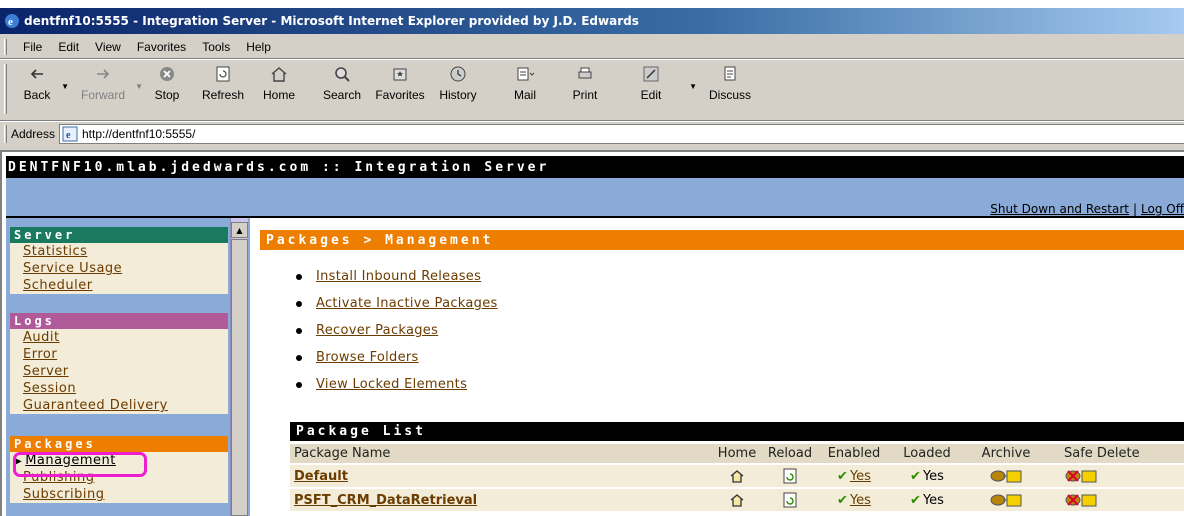 The height and width of the screenshot is (516, 1184). What do you see at coordinates (119, 405) in the screenshot?
I see `nav-link-guaranteed-delivery: Guaranteed Delivery` at bounding box center [119, 405].